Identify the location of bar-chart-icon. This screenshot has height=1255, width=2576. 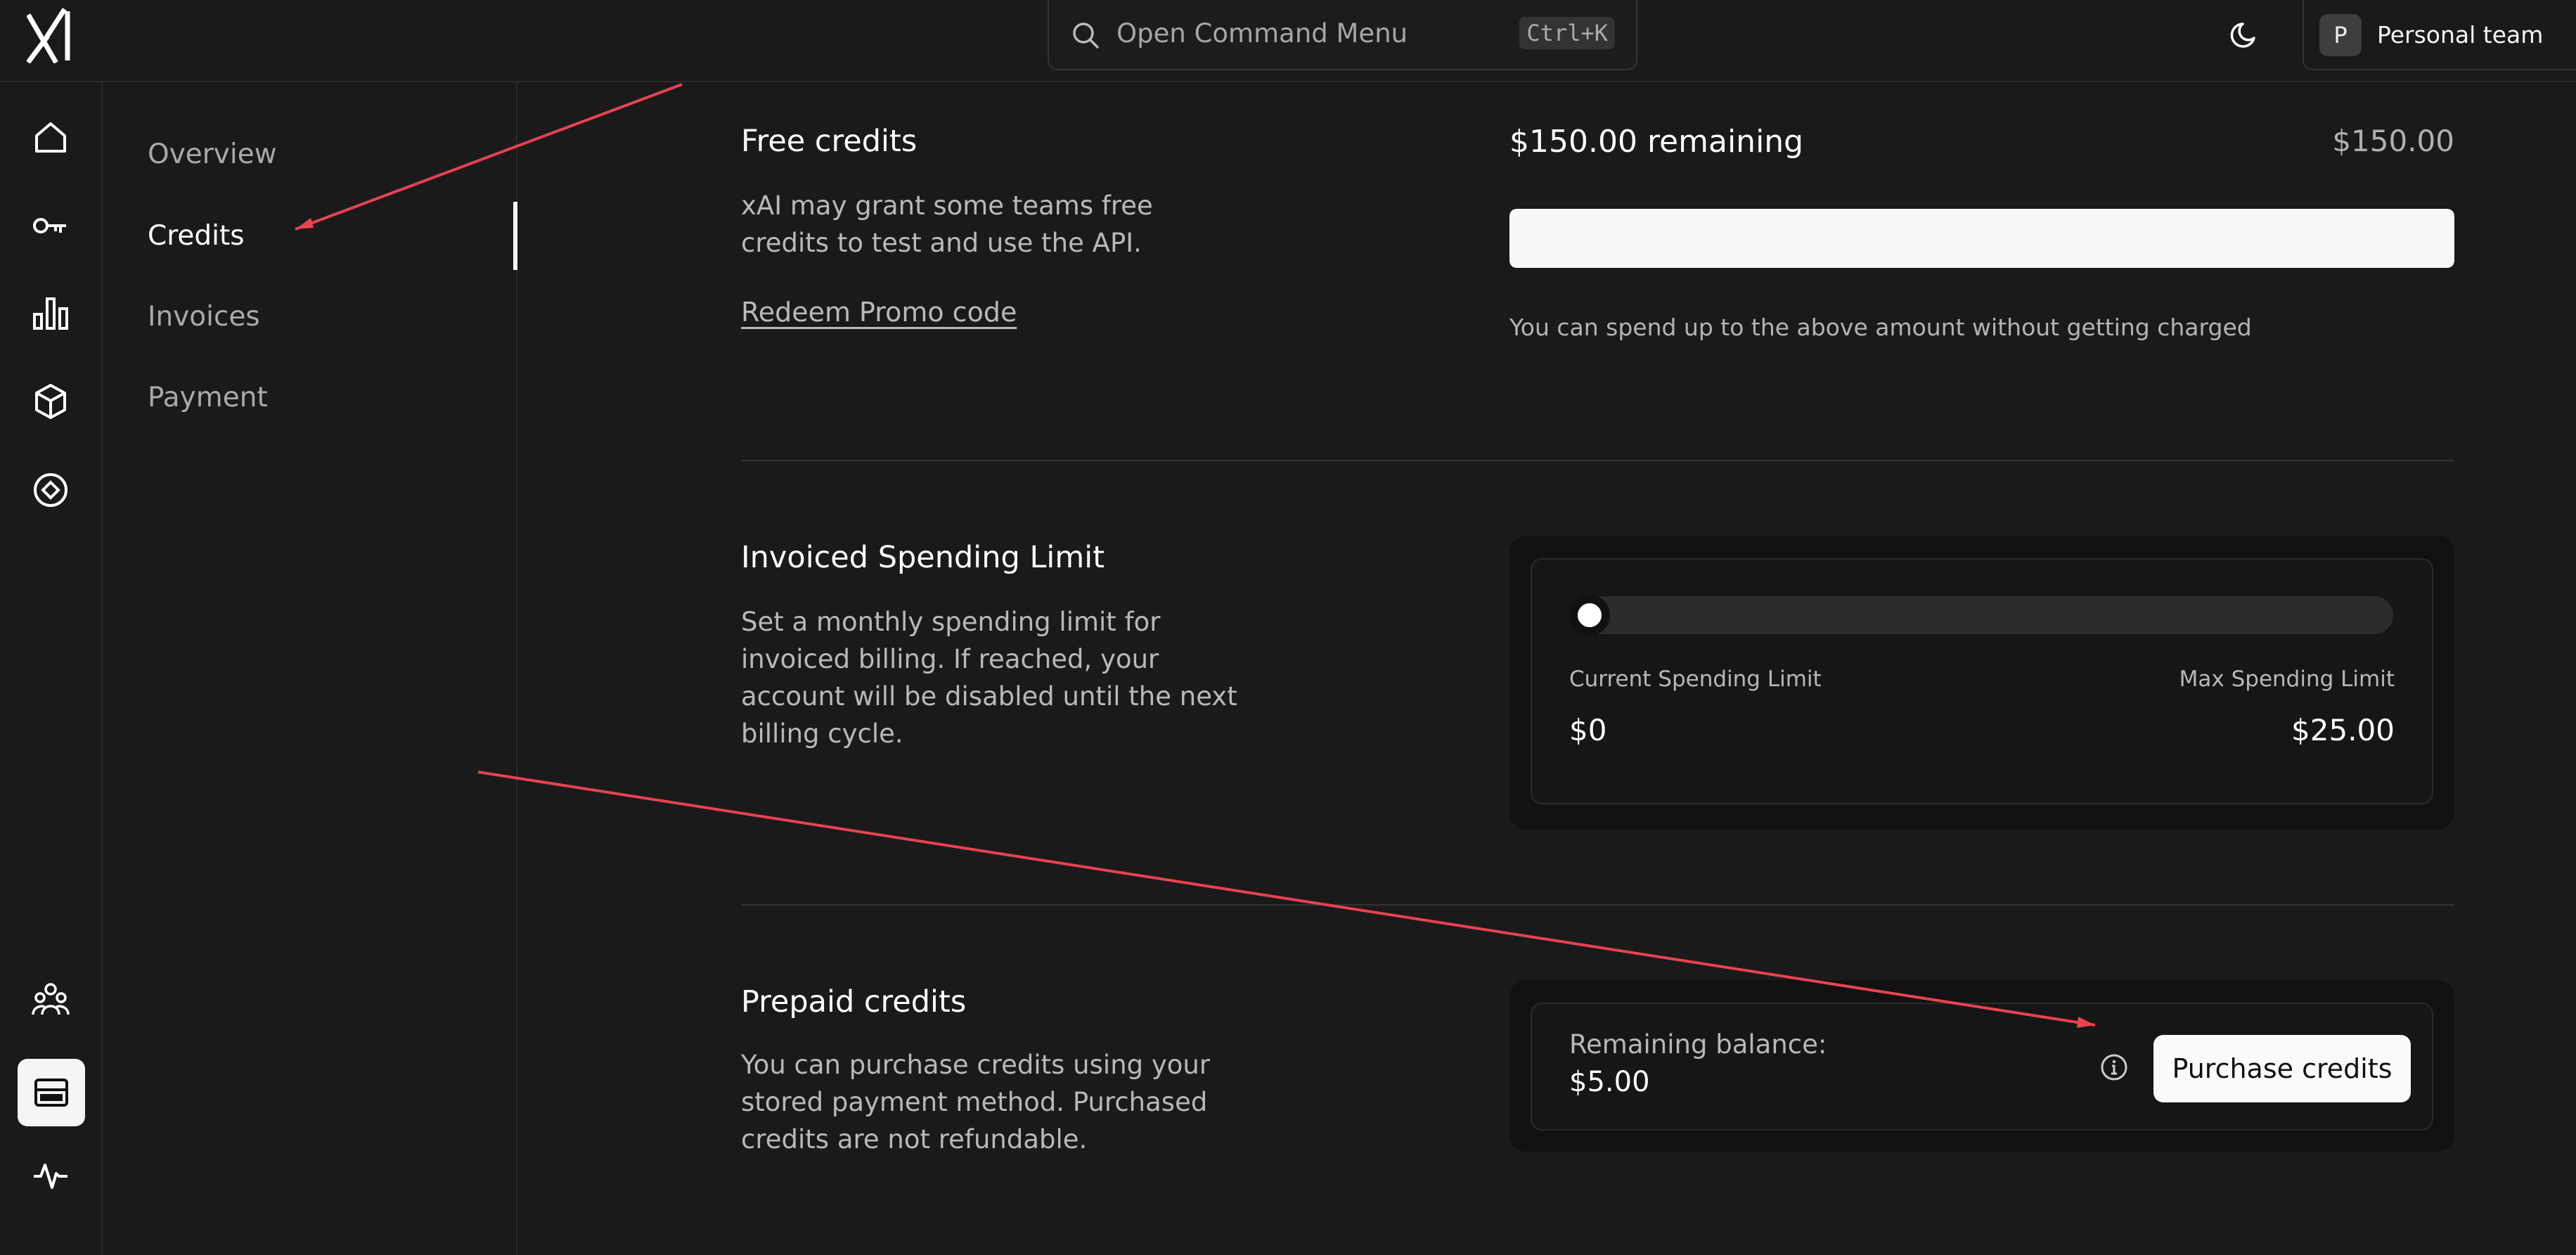
(50, 313).